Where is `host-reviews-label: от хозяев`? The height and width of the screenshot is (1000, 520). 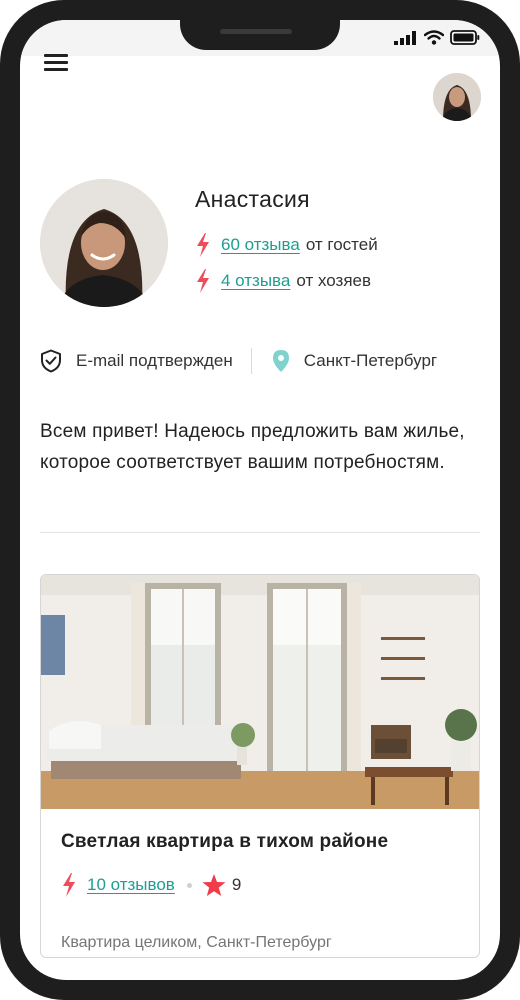
host-reviews-label: от хозяев is located at coordinates (334, 280).